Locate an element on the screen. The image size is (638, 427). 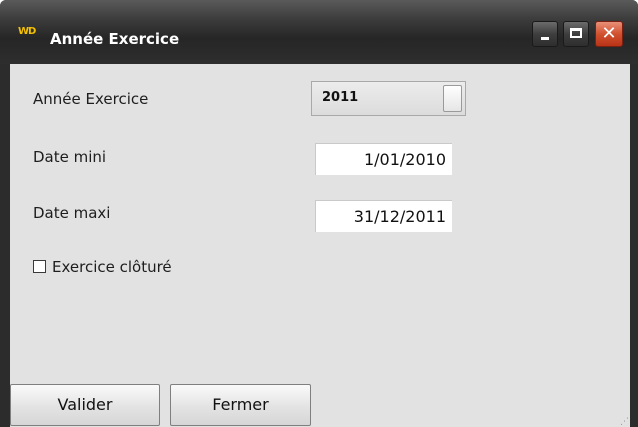
close-icon: ✕ is located at coordinates (609, 33).